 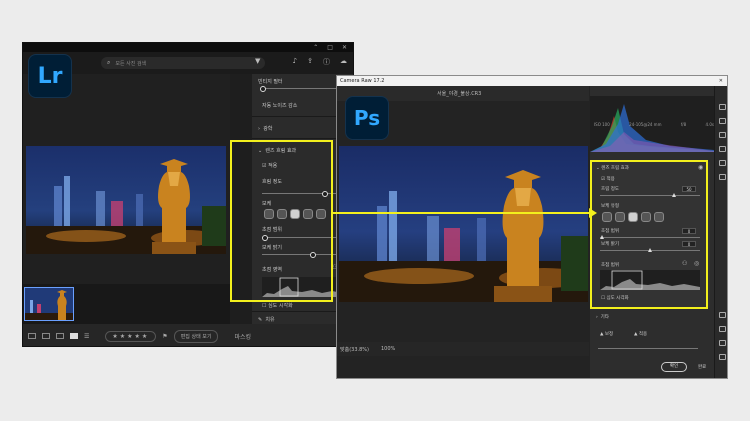 I want to click on minimize-icon: ⌃, so click(x=315, y=47).